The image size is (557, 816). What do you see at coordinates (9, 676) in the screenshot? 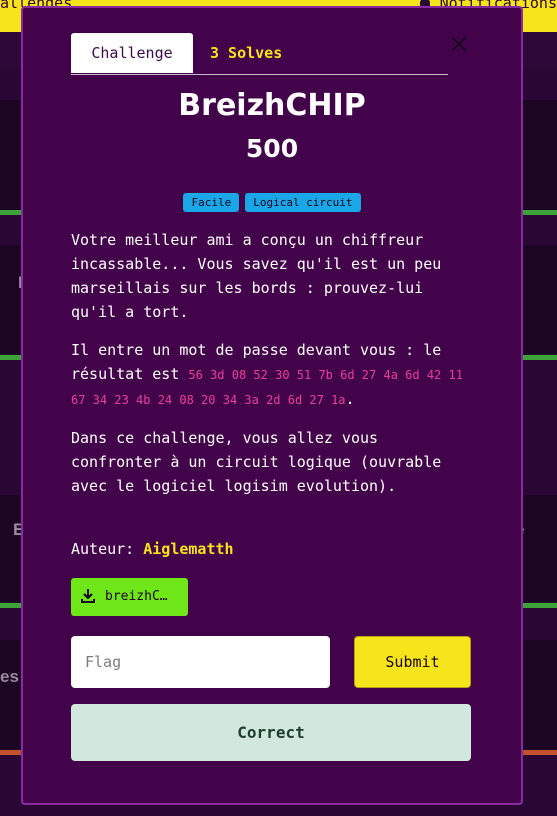
I see `background-card-text: es` at bounding box center [9, 676].